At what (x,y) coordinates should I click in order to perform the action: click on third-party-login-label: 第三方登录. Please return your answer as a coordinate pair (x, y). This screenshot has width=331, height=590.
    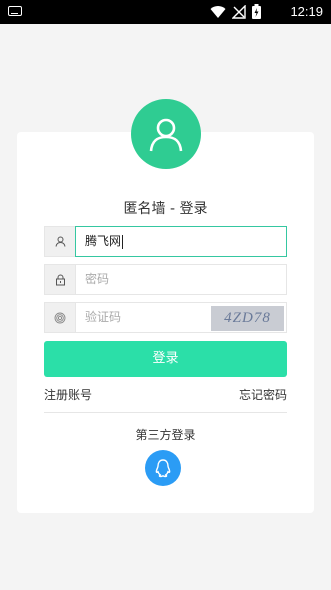
    Looking at the image, I should click on (165, 435).